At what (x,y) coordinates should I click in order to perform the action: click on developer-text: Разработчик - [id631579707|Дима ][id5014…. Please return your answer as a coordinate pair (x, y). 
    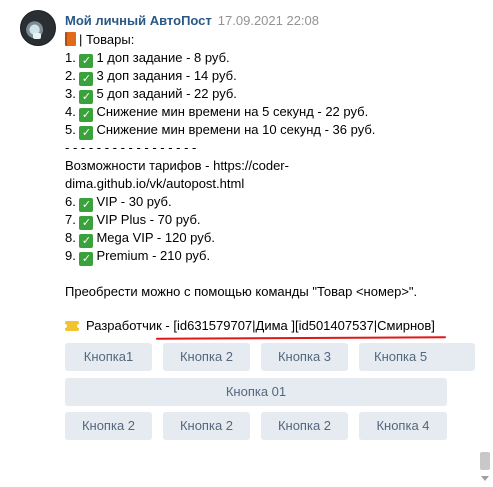
    Looking at the image, I should click on (260, 325).